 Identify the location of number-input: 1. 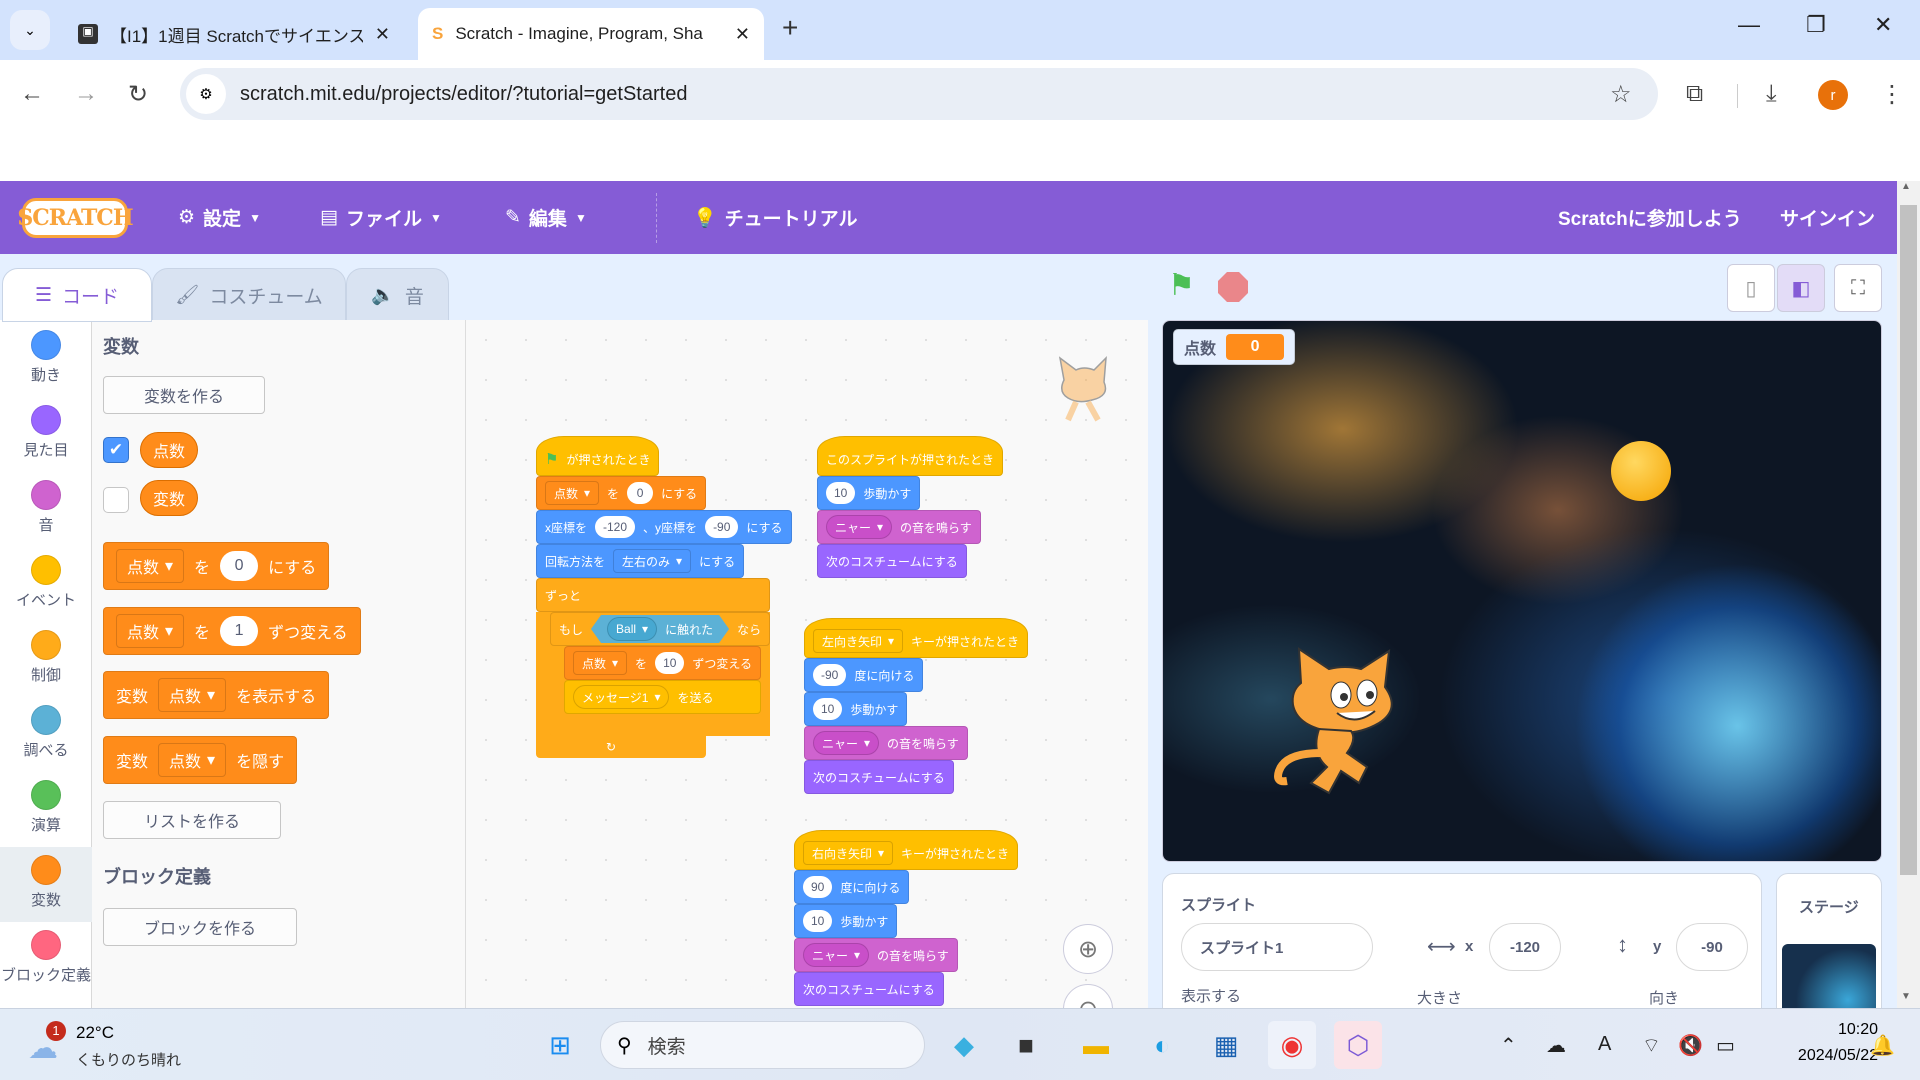
(239, 631).